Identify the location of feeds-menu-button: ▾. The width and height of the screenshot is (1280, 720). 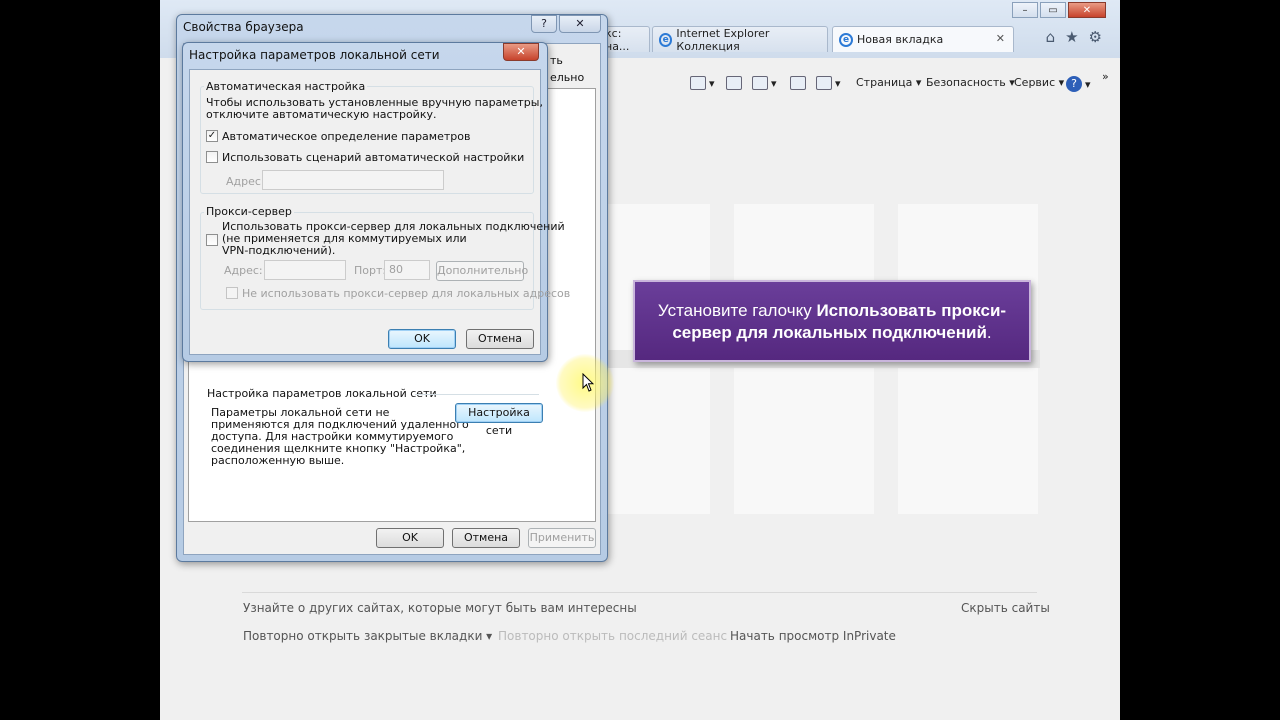
(764, 83).